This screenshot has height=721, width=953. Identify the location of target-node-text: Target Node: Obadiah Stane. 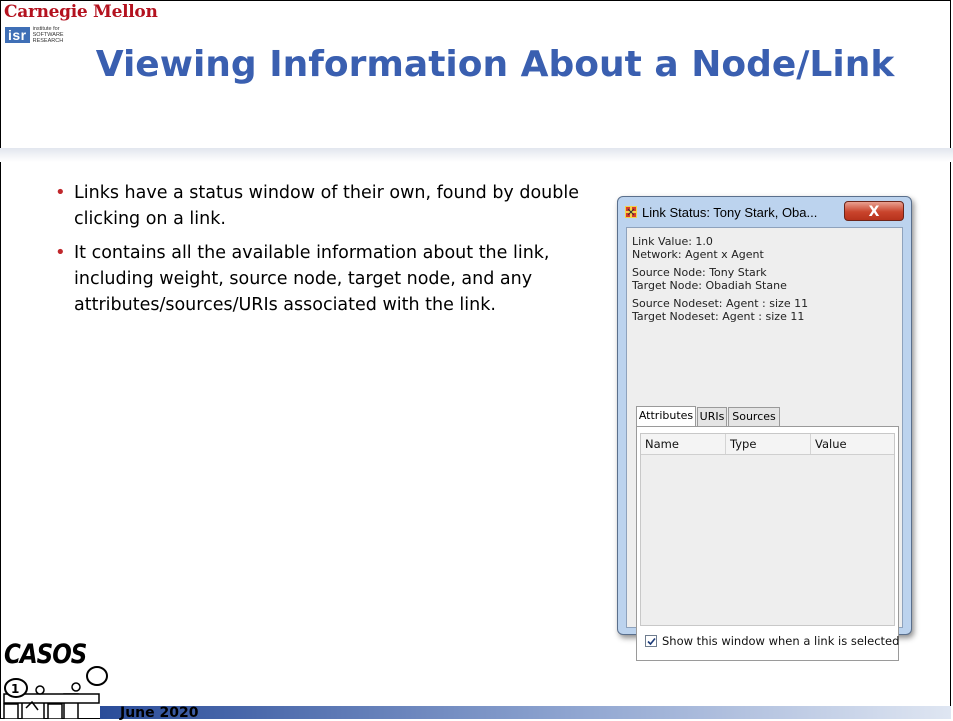
(709, 285).